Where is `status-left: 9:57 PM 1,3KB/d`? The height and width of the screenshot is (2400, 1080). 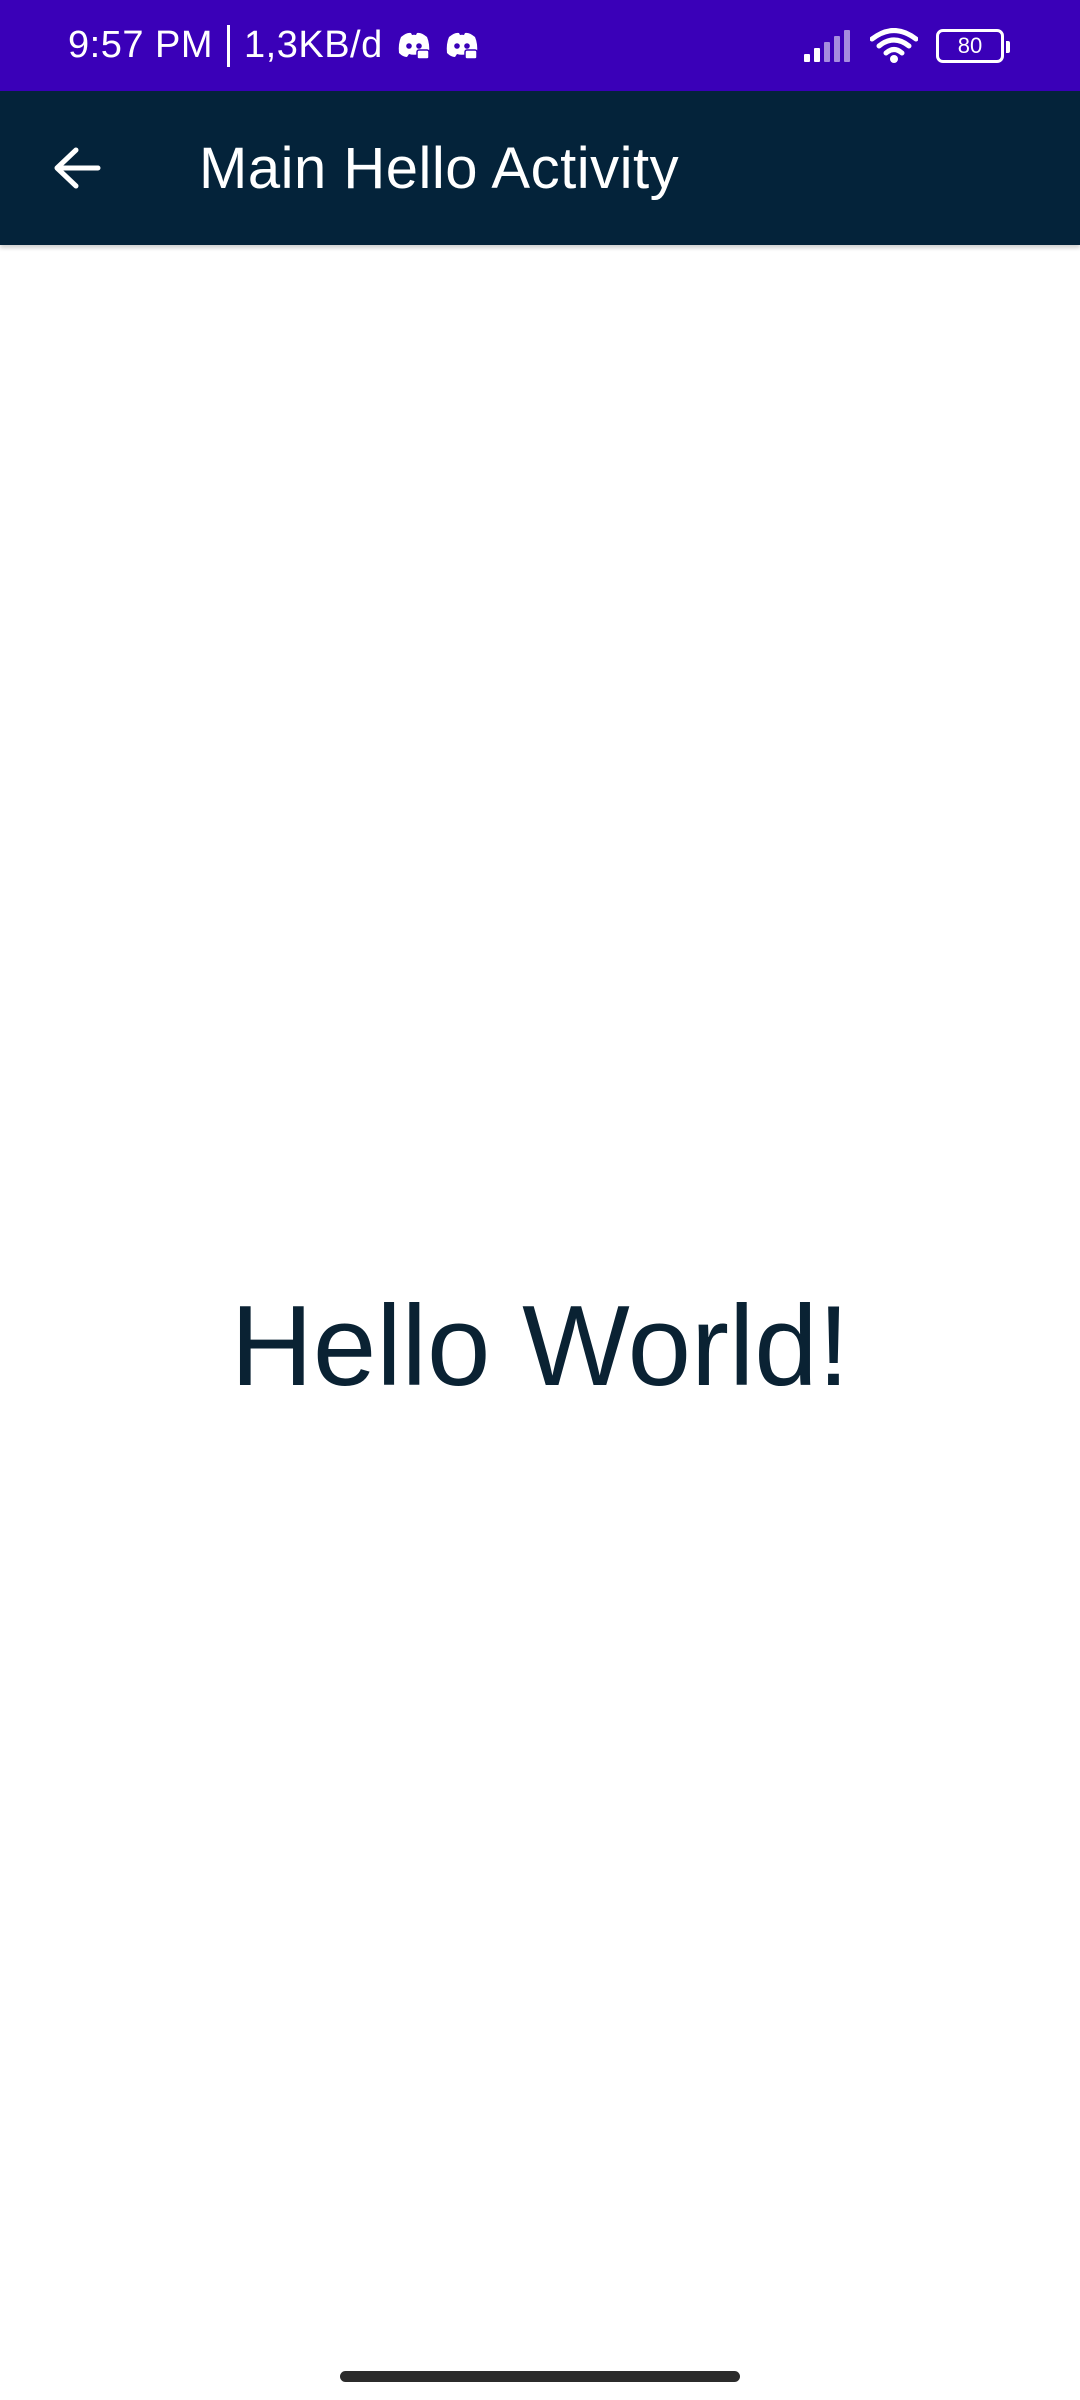 status-left: 9:57 PM 1,3KB/d is located at coordinates (273, 45).